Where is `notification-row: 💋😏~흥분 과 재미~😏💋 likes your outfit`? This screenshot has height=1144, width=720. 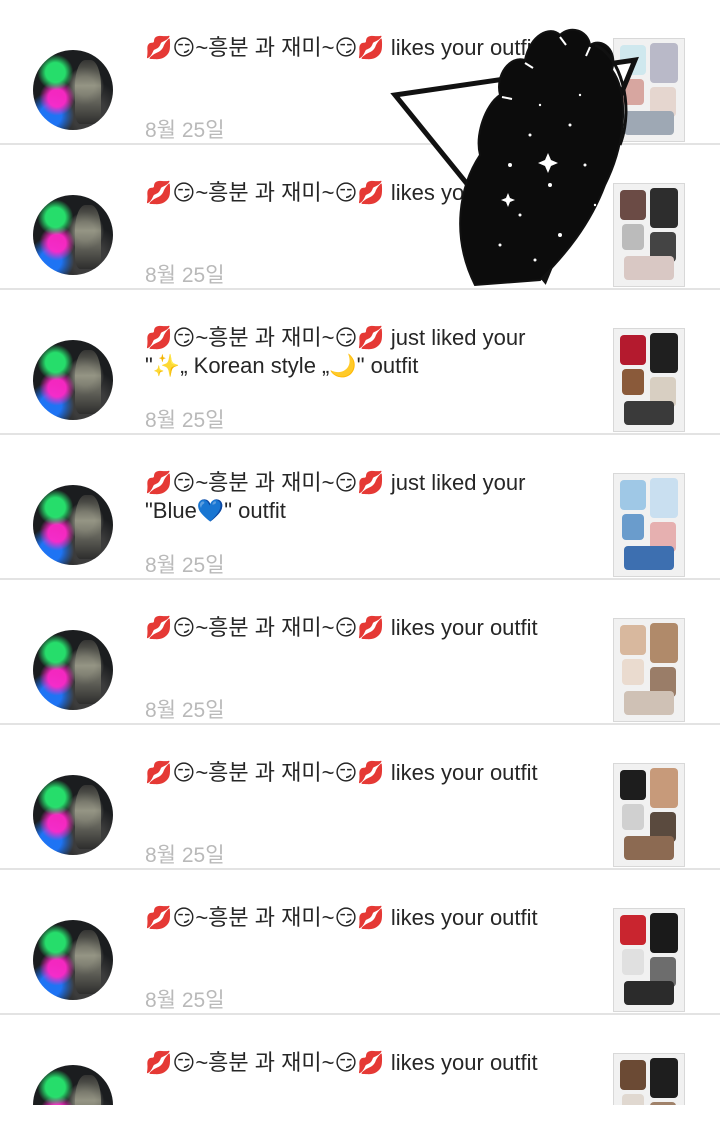 notification-row: 💋😏~흥분 과 재미~😏💋 likes your outfit is located at coordinates (360, 1060).